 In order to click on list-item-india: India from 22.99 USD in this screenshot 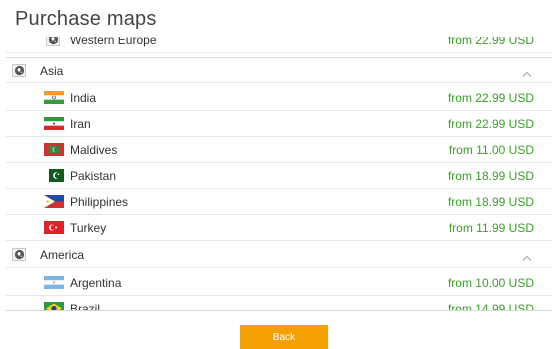, I will do `click(279, 98)`.